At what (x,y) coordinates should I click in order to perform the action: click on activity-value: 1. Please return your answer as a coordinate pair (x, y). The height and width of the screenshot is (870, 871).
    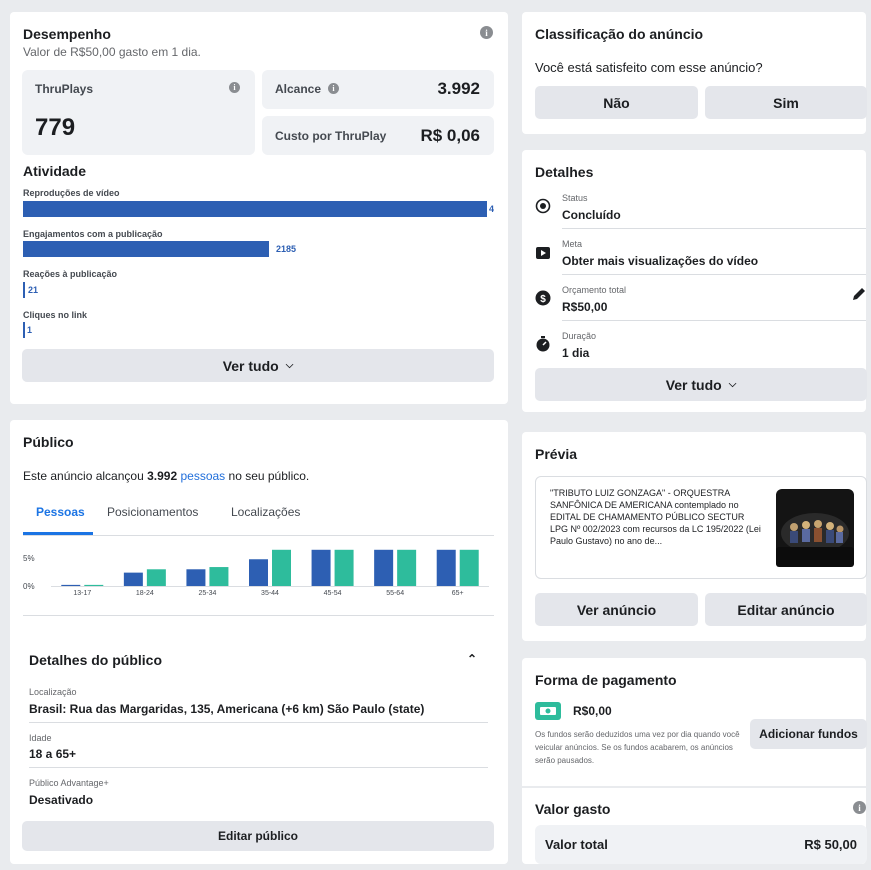
    Looking at the image, I should click on (30, 330).